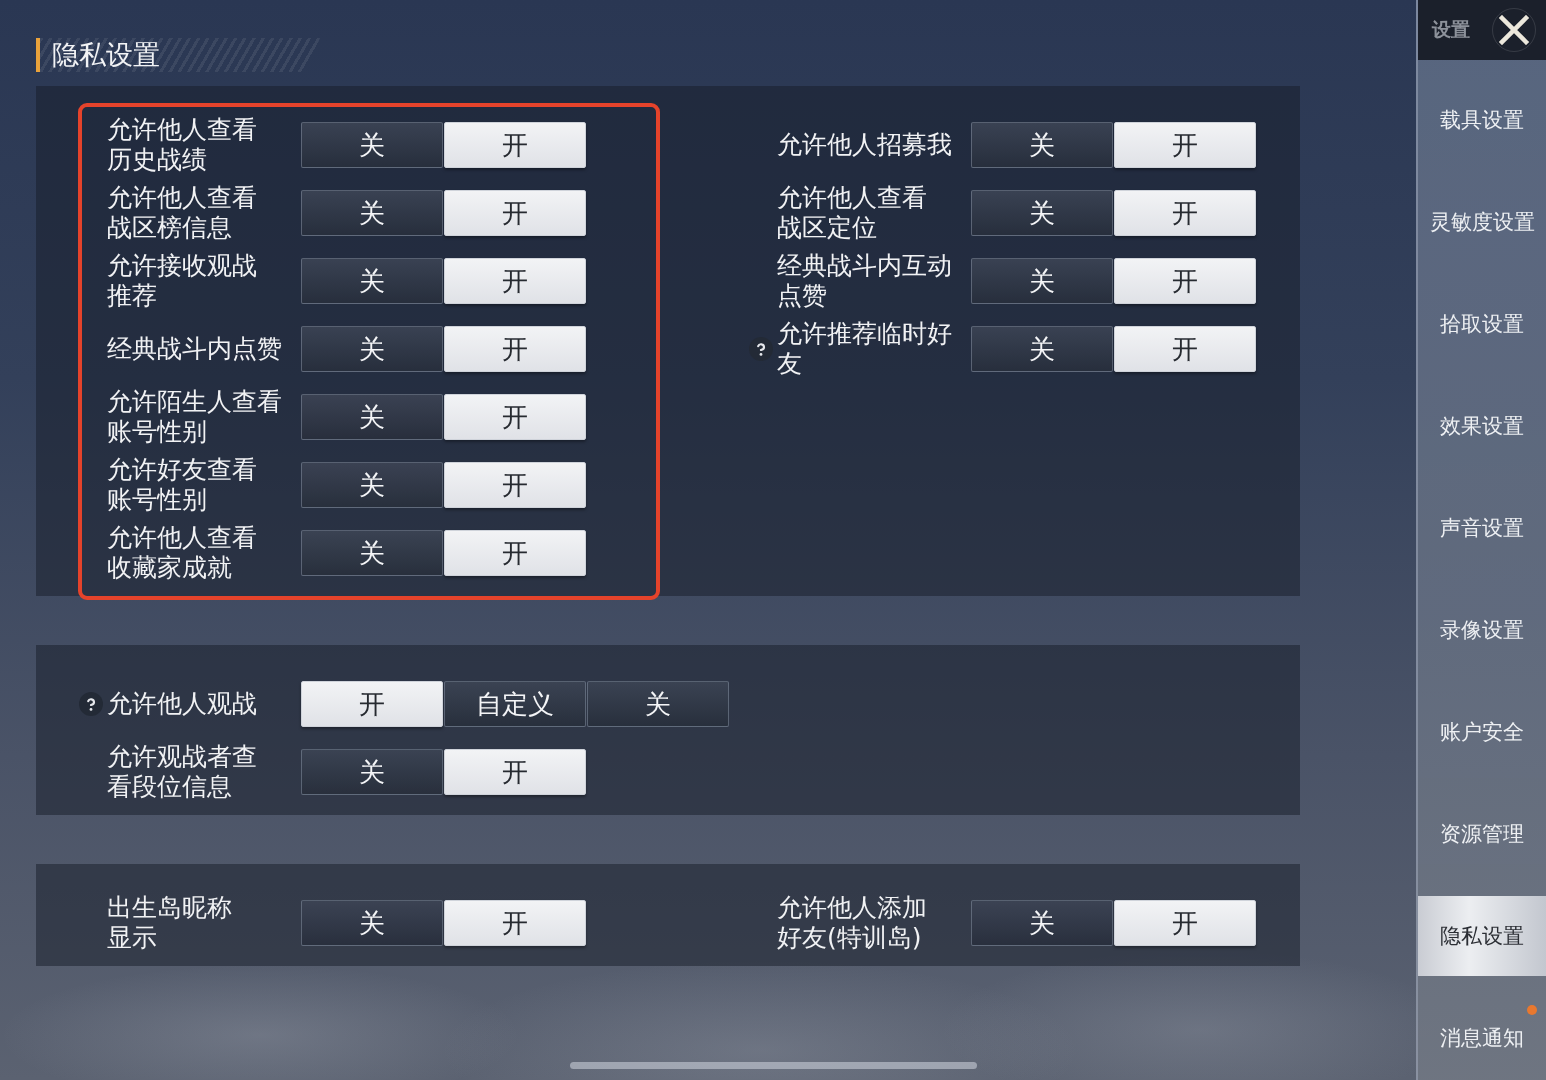 The width and height of the screenshot is (1546, 1080). Describe the element at coordinates (194, 349) in the screenshot. I see `setting-label: 经典战斗内点赞` at that location.